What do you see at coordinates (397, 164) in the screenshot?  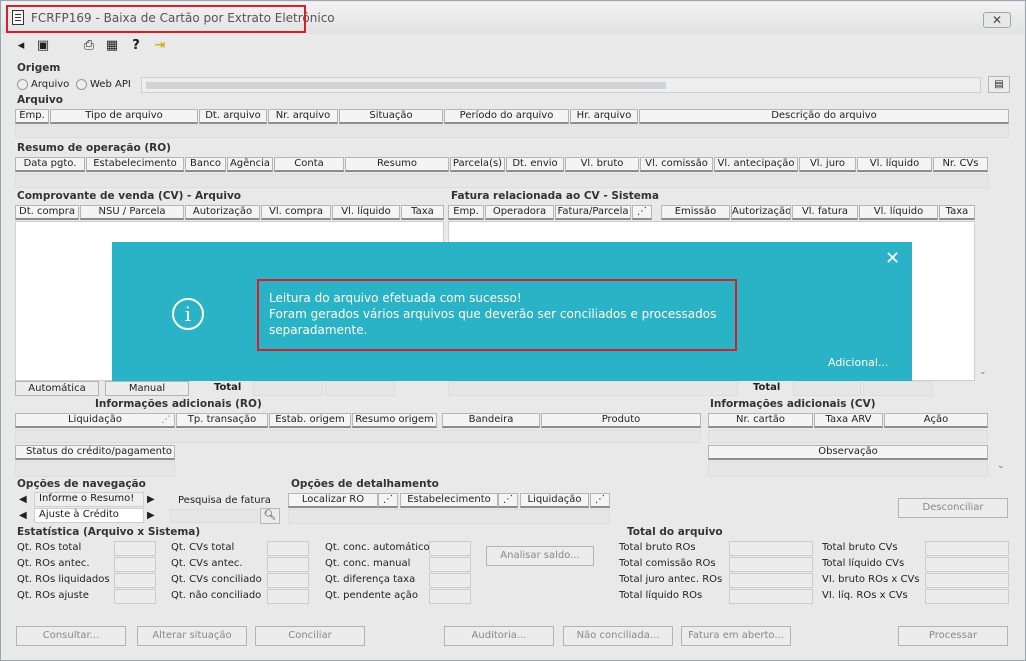 I see `resumo-header-5: Resumo` at bounding box center [397, 164].